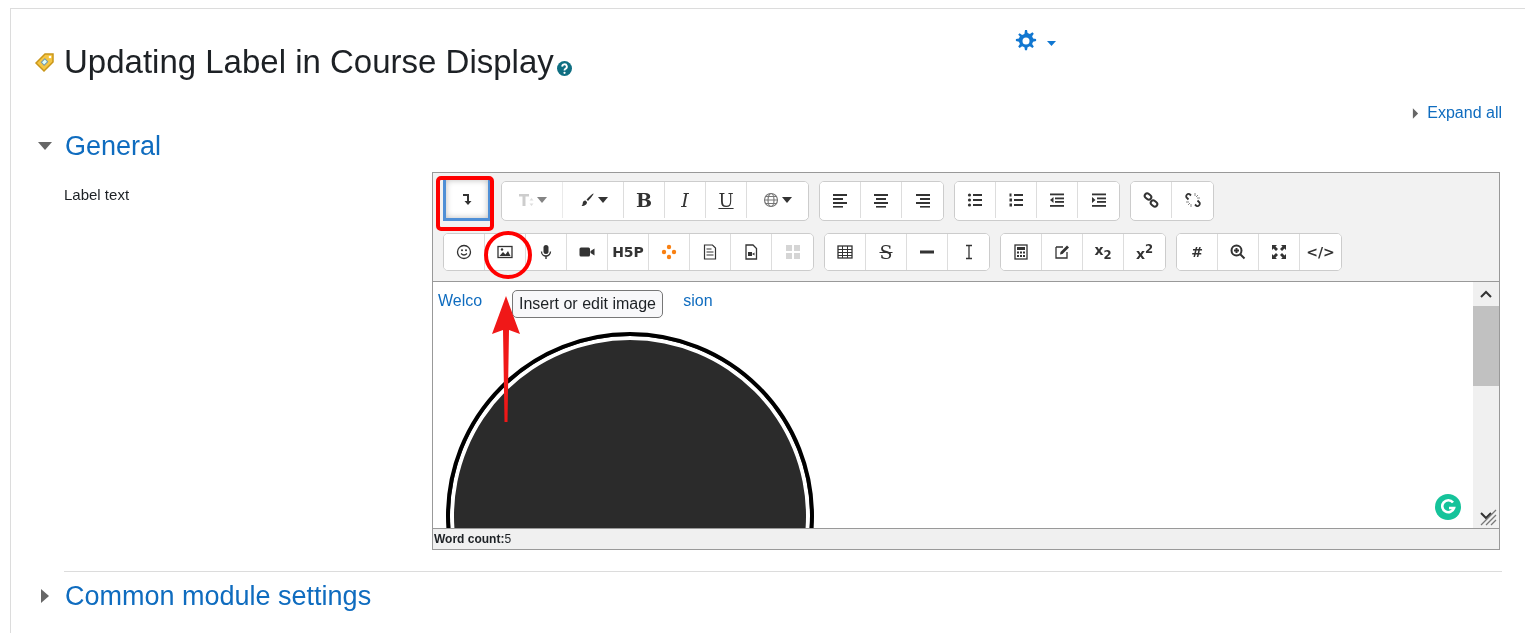 The height and width of the screenshot is (634, 1525). What do you see at coordinates (1279, 252) in the screenshot?
I see `fullscreen-icon` at bounding box center [1279, 252].